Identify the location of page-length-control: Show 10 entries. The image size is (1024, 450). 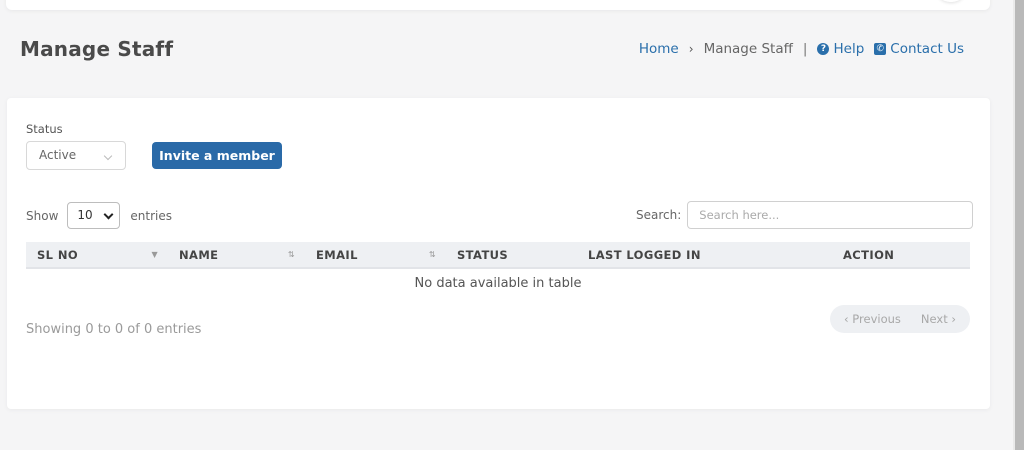
(99, 215).